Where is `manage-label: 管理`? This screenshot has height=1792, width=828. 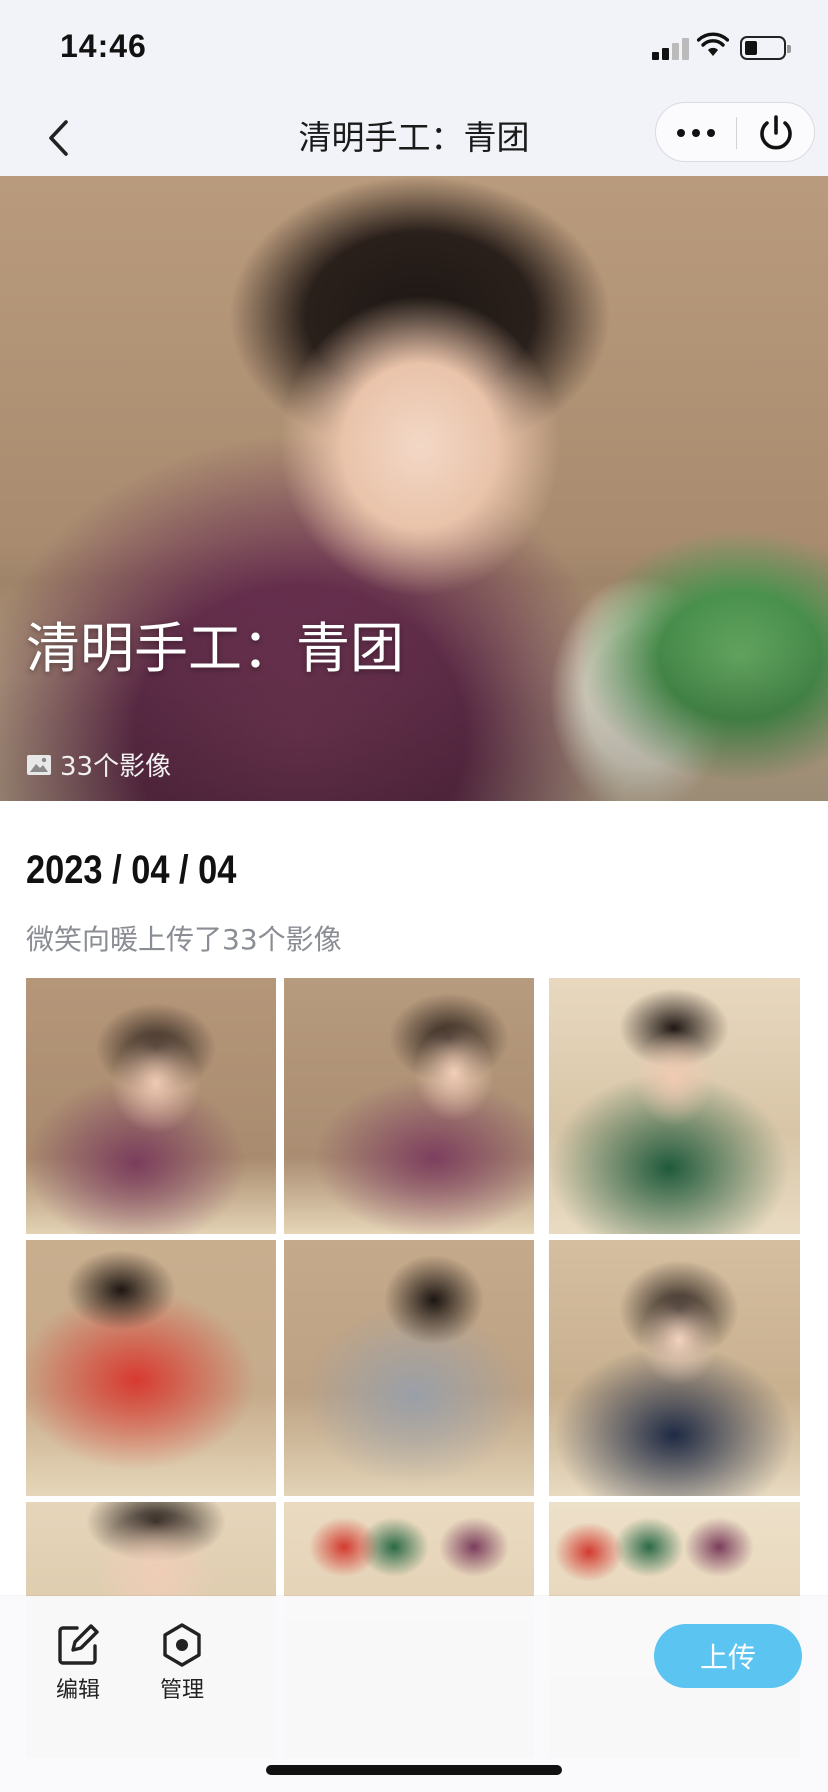
manage-label: 管理 is located at coordinates (181, 1690).